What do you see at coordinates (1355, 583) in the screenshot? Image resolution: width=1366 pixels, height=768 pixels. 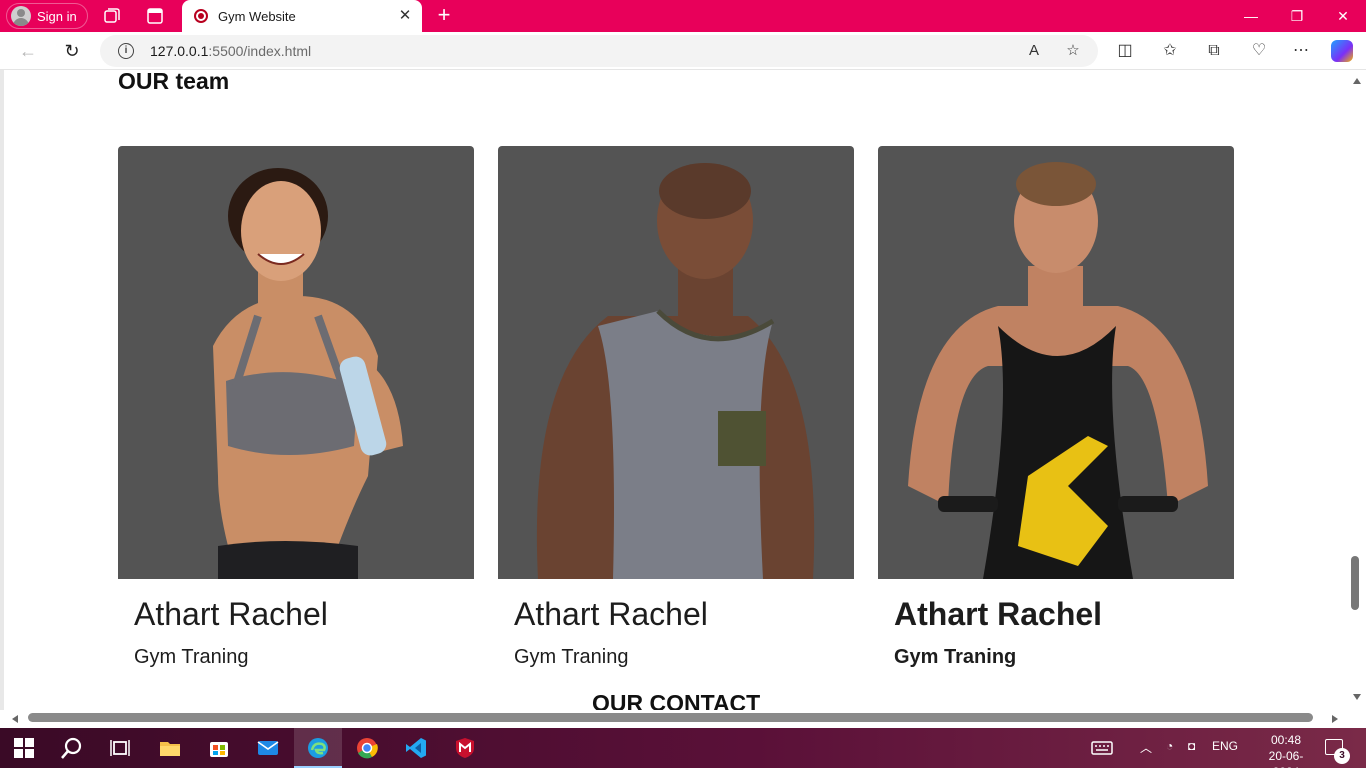 I see `vertical-scroll-thumb` at bounding box center [1355, 583].